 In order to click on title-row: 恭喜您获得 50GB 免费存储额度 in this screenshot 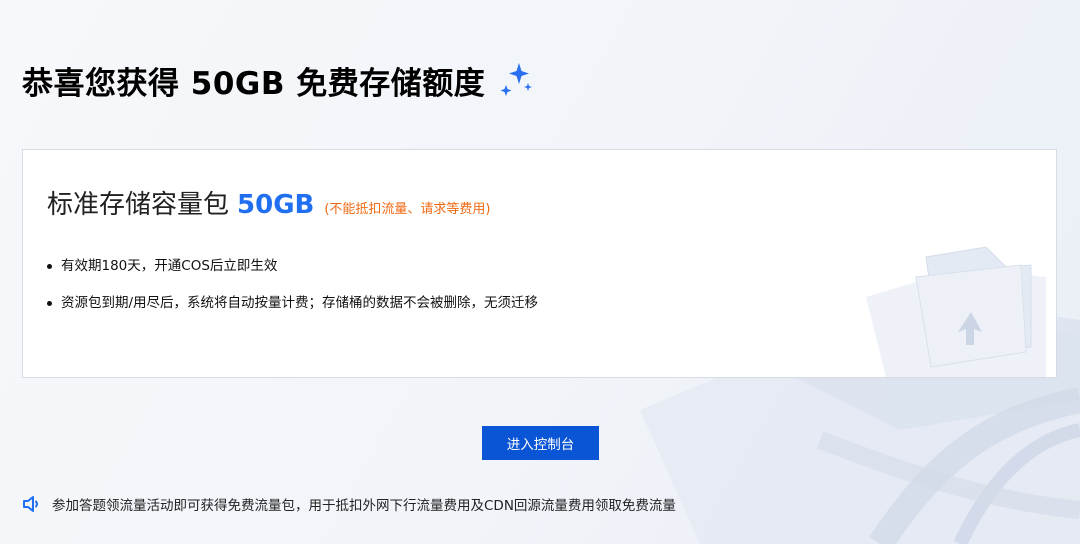, I will do `click(279, 80)`.